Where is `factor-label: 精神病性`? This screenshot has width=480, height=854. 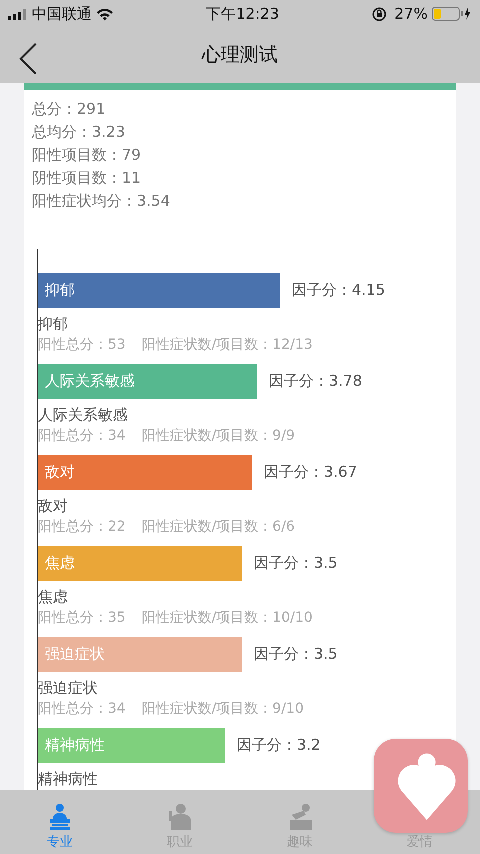 factor-label: 精神病性 is located at coordinates (68, 779).